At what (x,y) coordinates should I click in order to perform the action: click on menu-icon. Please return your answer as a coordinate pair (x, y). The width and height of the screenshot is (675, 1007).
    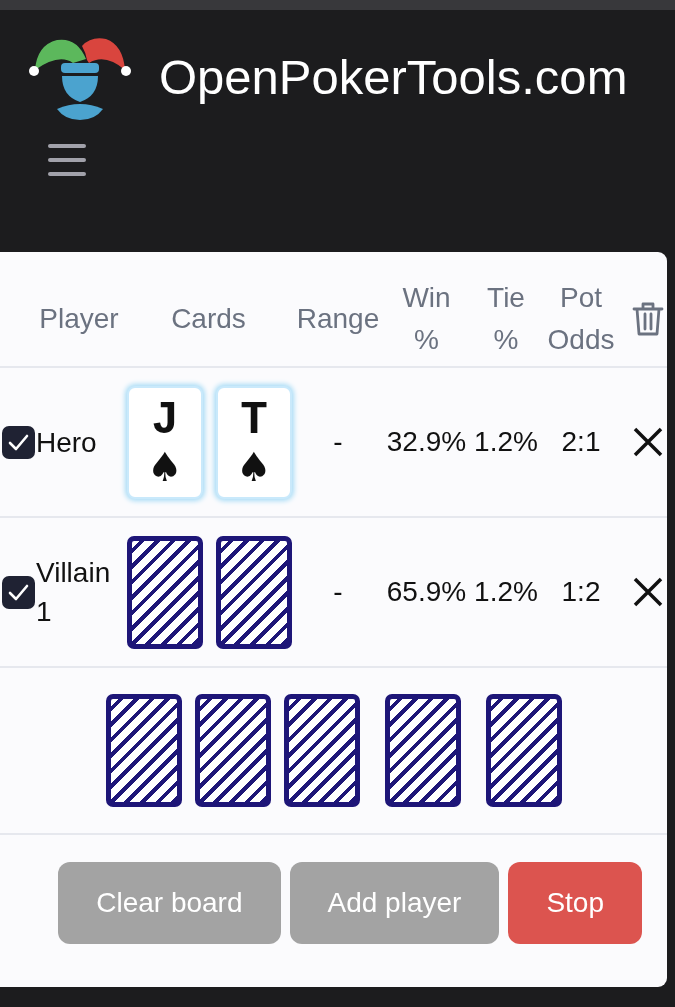
    Looking at the image, I should click on (67, 160).